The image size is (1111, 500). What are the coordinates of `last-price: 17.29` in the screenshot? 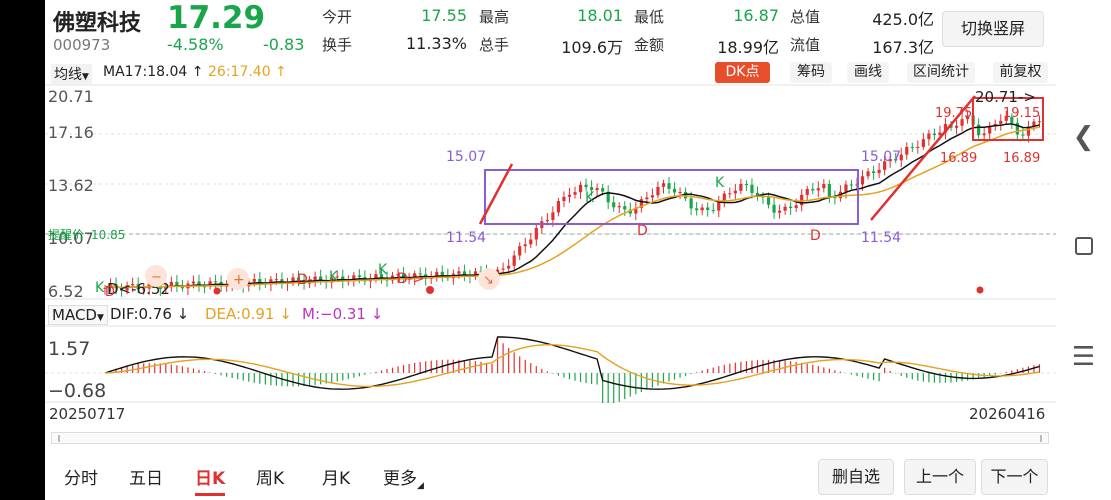 It's located at (216, 18).